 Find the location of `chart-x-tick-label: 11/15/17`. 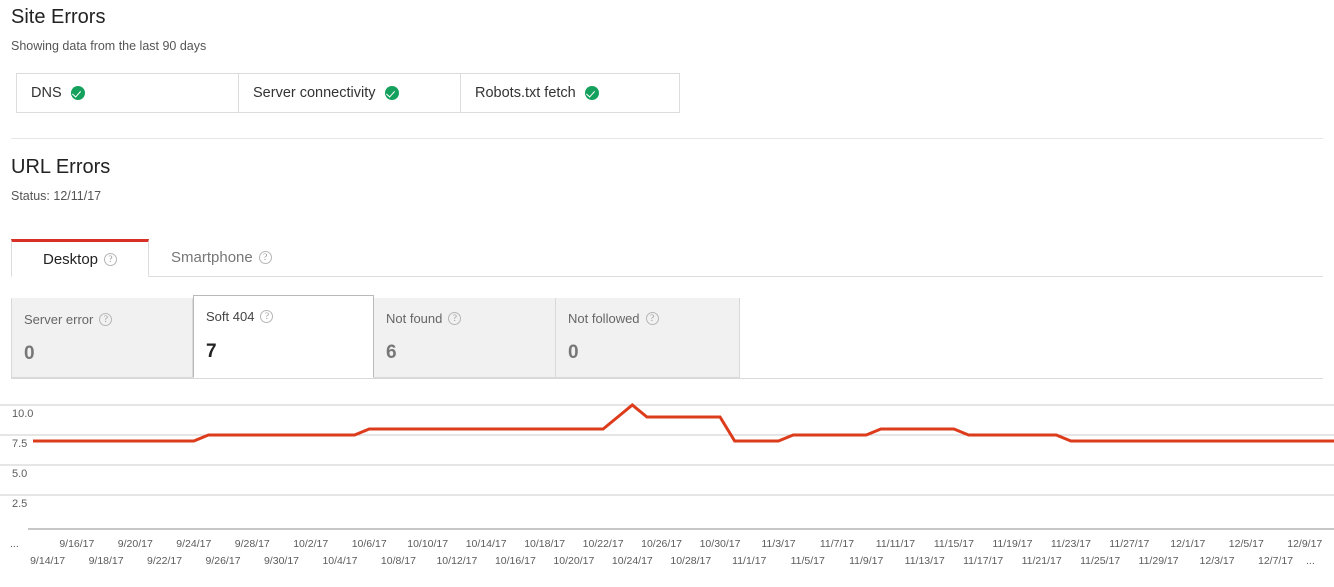

chart-x-tick-label: 11/15/17 is located at coordinates (954, 544).